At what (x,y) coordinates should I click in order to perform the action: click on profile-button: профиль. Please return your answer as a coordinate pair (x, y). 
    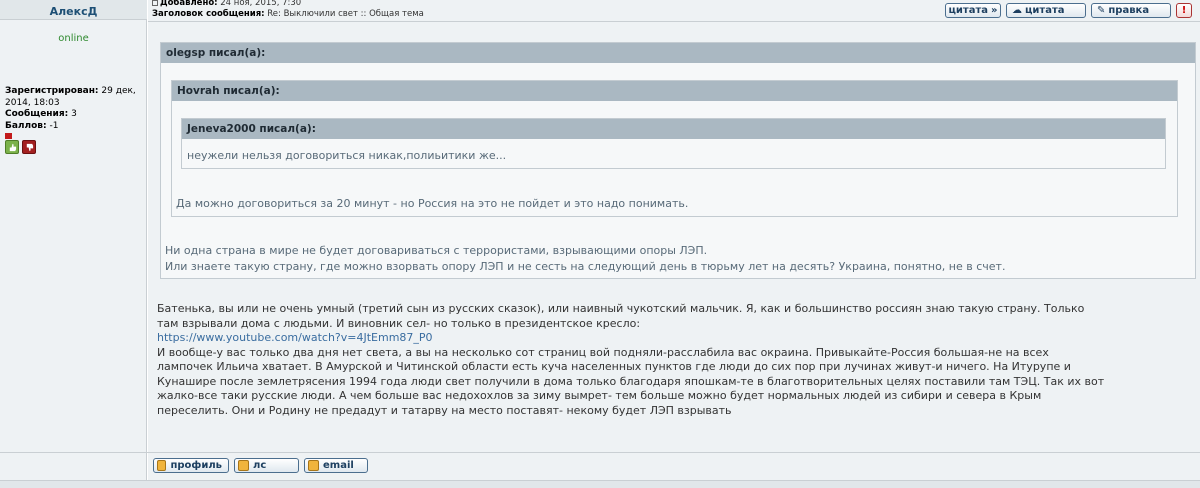
    Looking at the image, I should click on (191, 465).